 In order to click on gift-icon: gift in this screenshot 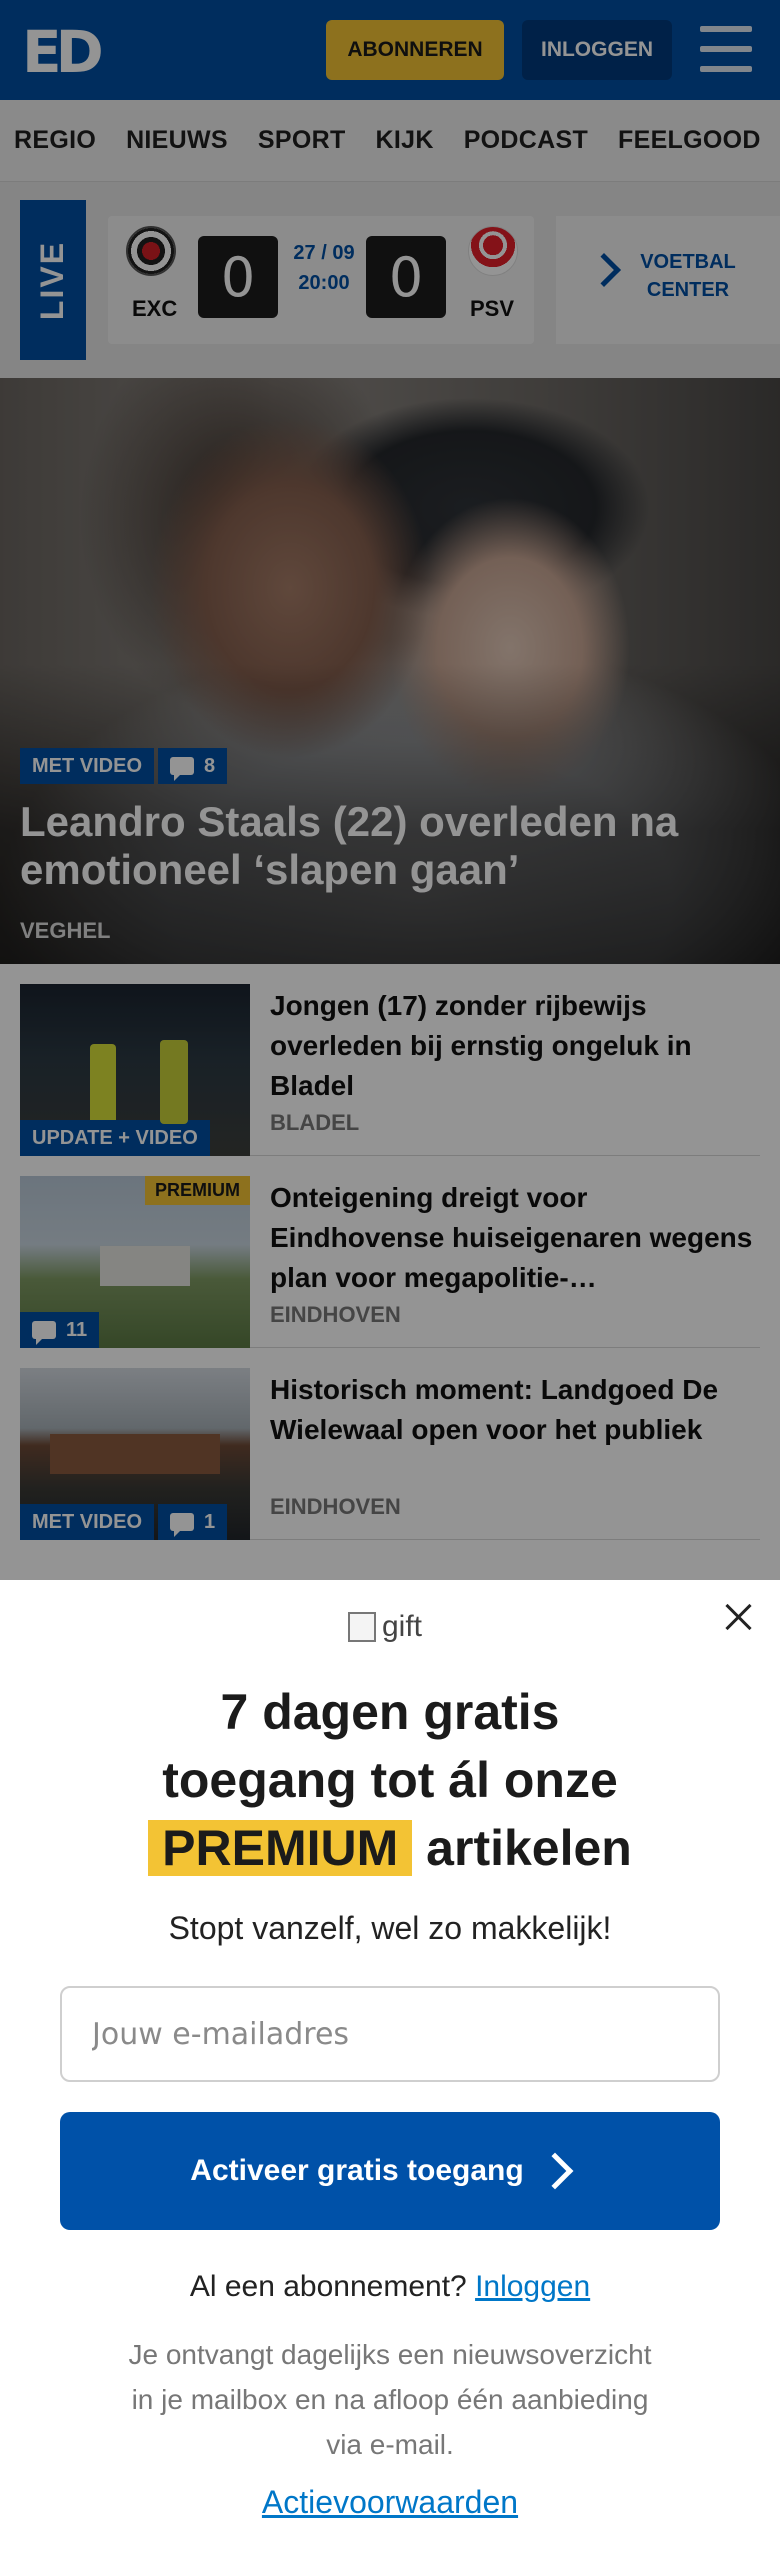, I will do `click(385, 1627)`.